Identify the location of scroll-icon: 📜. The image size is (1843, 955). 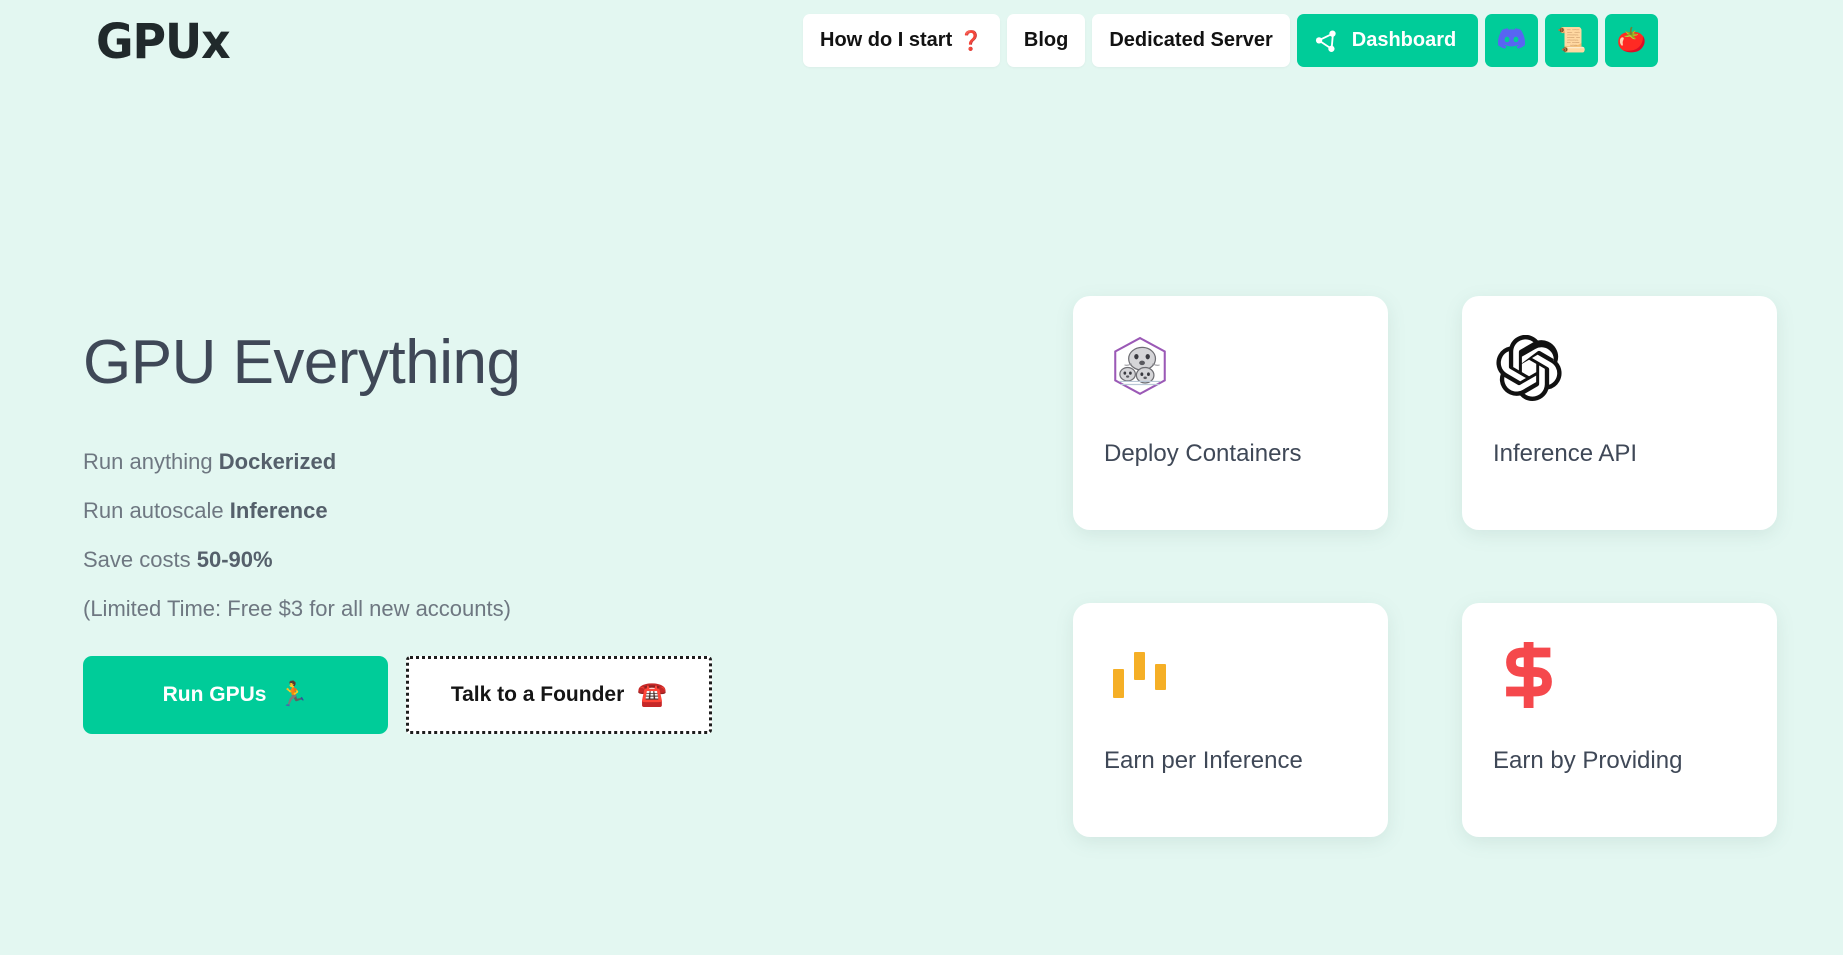
(1571, 40).